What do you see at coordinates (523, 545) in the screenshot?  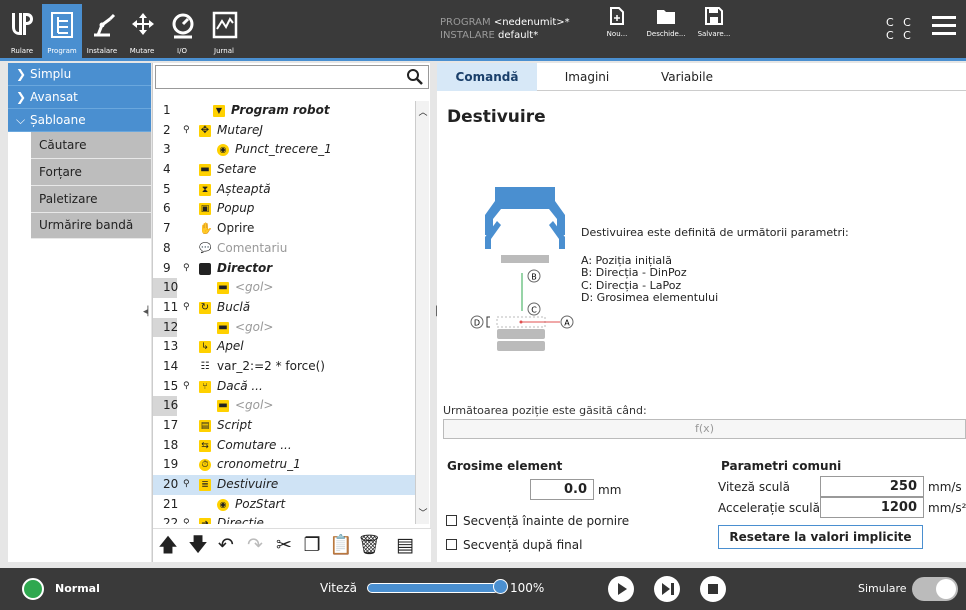 I see `seq-after-label: Secvență după final` at bounding box center [523, 545].